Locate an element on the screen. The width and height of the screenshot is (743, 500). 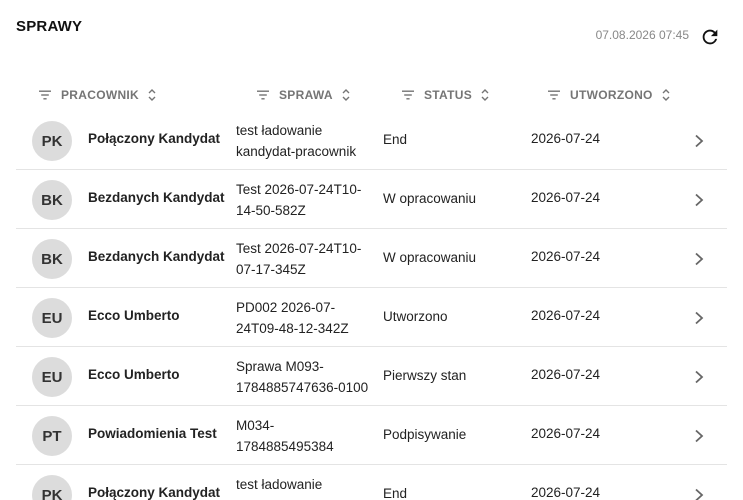
column-header-employee: PRACOWNIK is located at coordinates (97, 95).